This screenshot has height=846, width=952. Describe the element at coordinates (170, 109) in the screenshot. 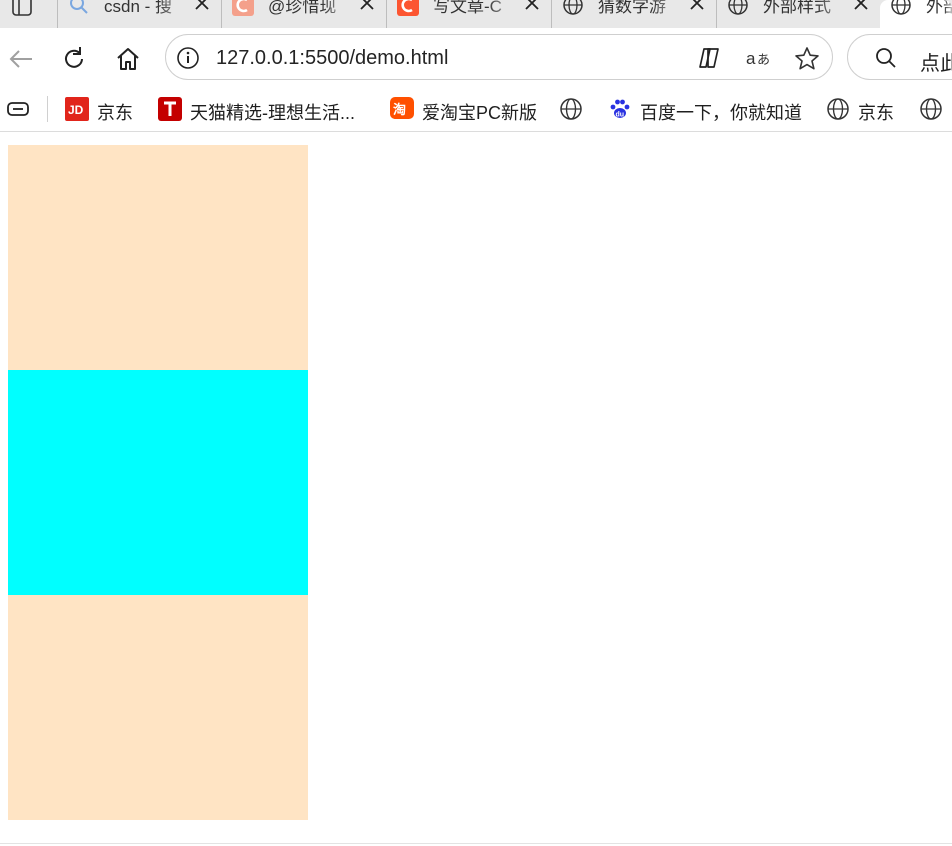

I see `tmall-icon` at that location.